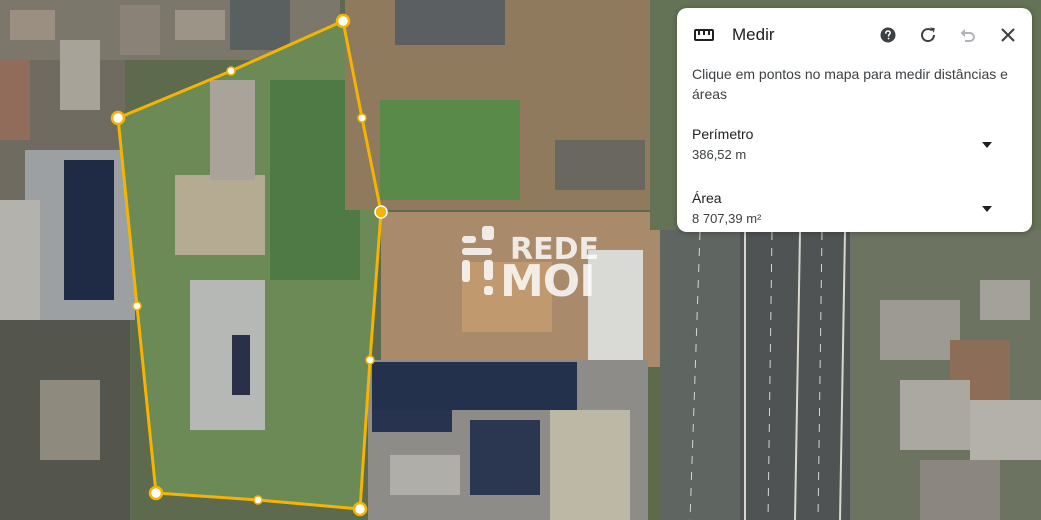  I want to click on measure-active-vertex, so click(381, 212).